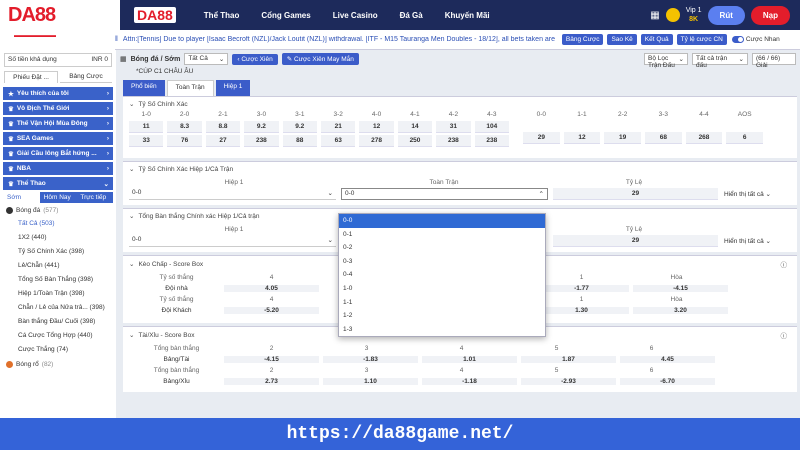 This screenshot has width=800, height=450. Describe the element at coordinates (442, 316) in the screenshot. I see `dropdown-option: 1-2` at that location.